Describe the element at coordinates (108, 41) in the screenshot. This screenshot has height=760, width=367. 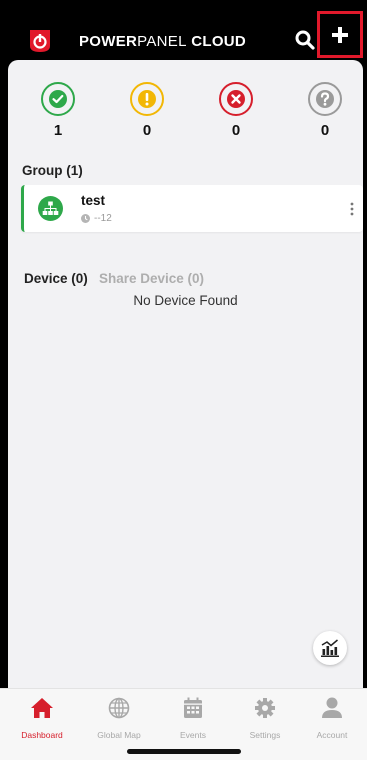
I see `app-title-power: POWER` at that location.